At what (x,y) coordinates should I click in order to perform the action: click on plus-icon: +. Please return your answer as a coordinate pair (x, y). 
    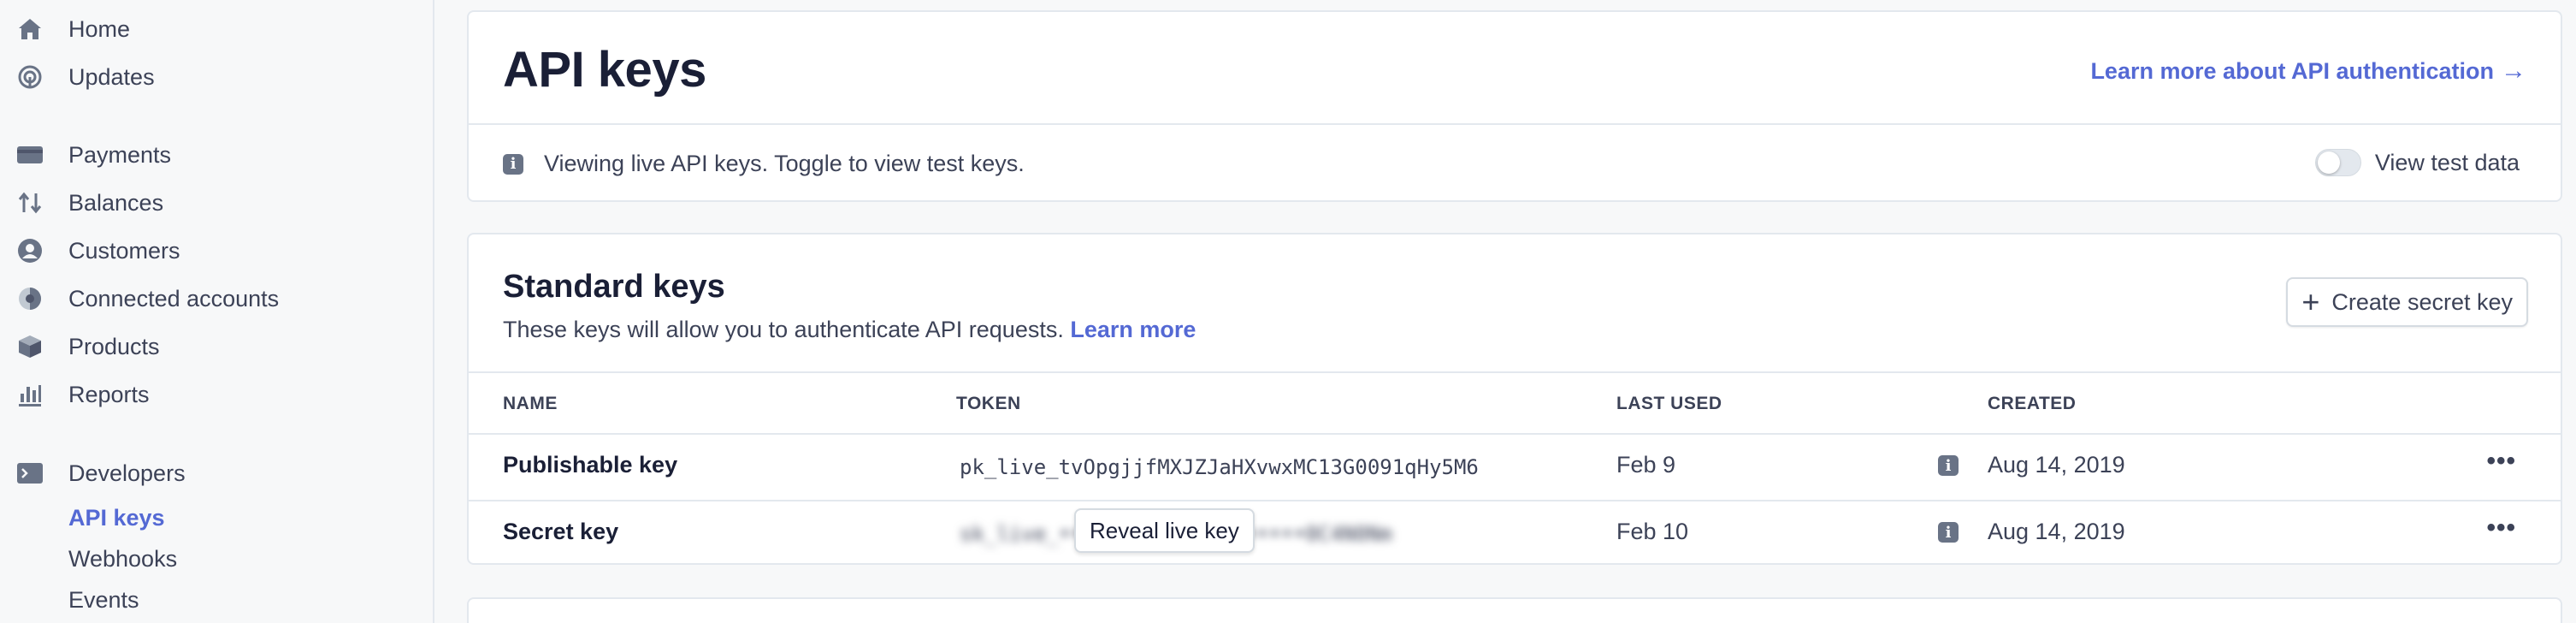
    Looking at the image, I should click on (2310, 301).